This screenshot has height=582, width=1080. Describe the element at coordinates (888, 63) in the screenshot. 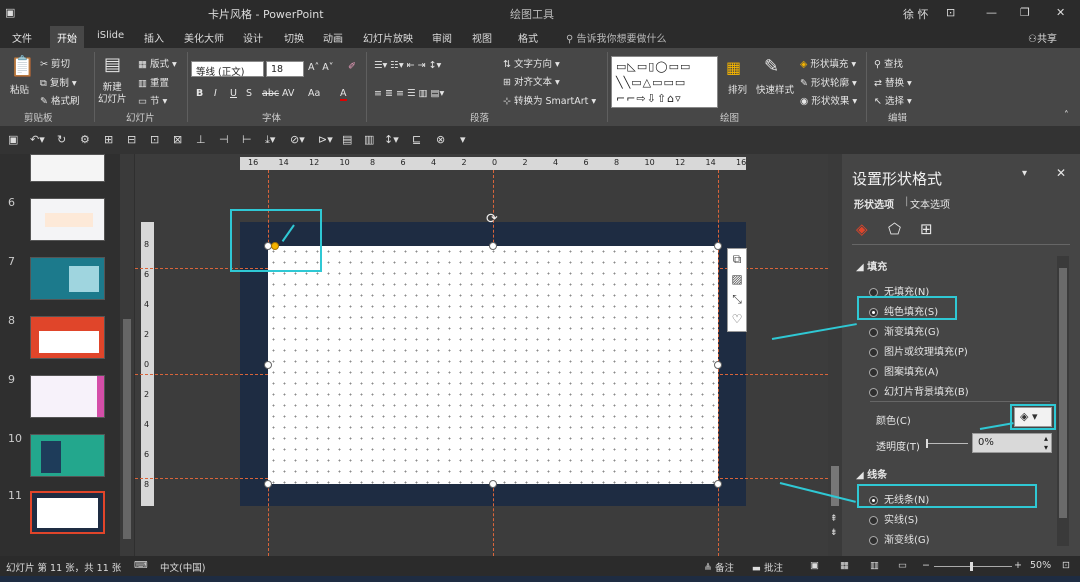

I see `find-button: ⚲ 查找` at that location.